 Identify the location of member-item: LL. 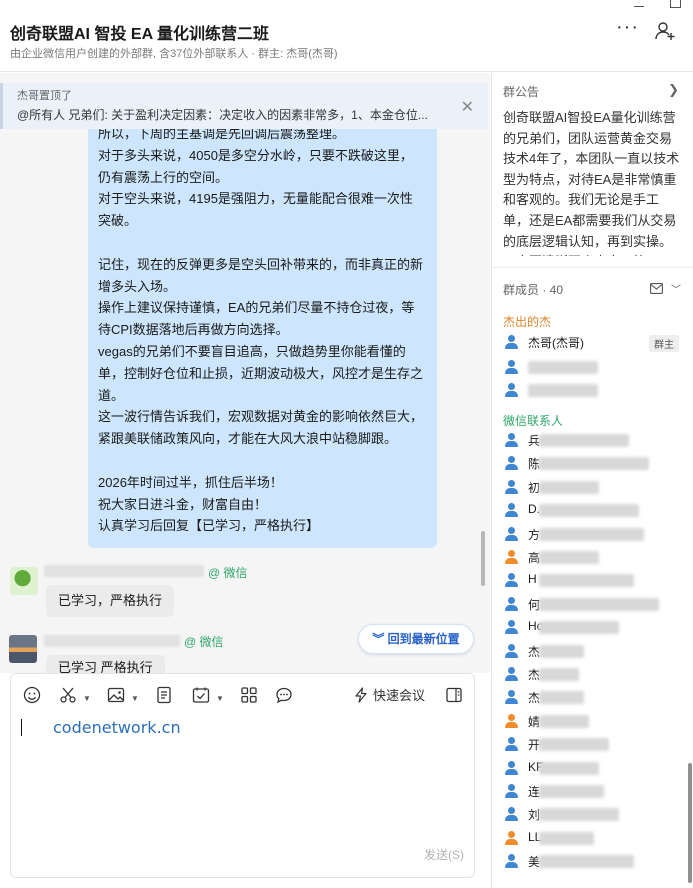
(593, 839).